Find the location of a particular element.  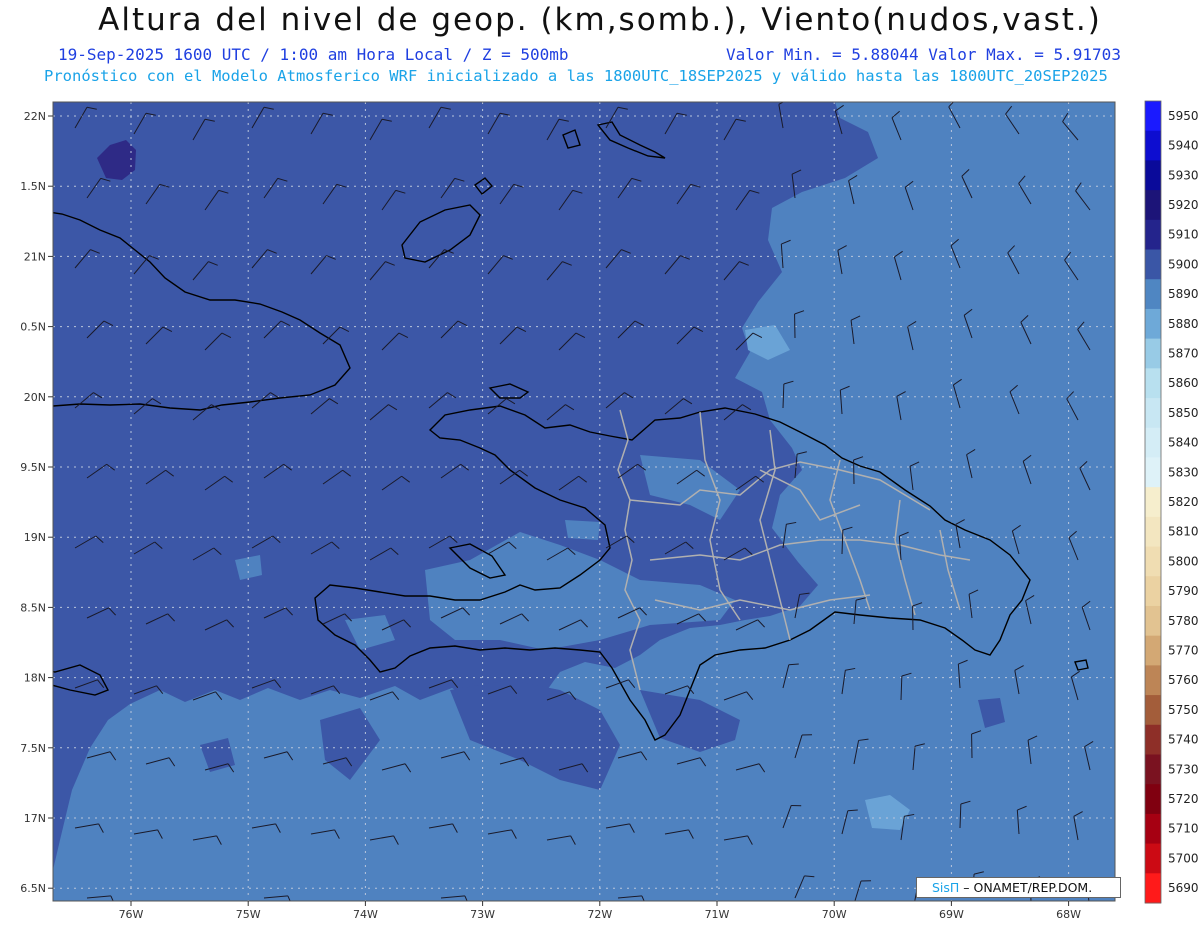

lat-label: 19N is located at coordinates (35, 537).